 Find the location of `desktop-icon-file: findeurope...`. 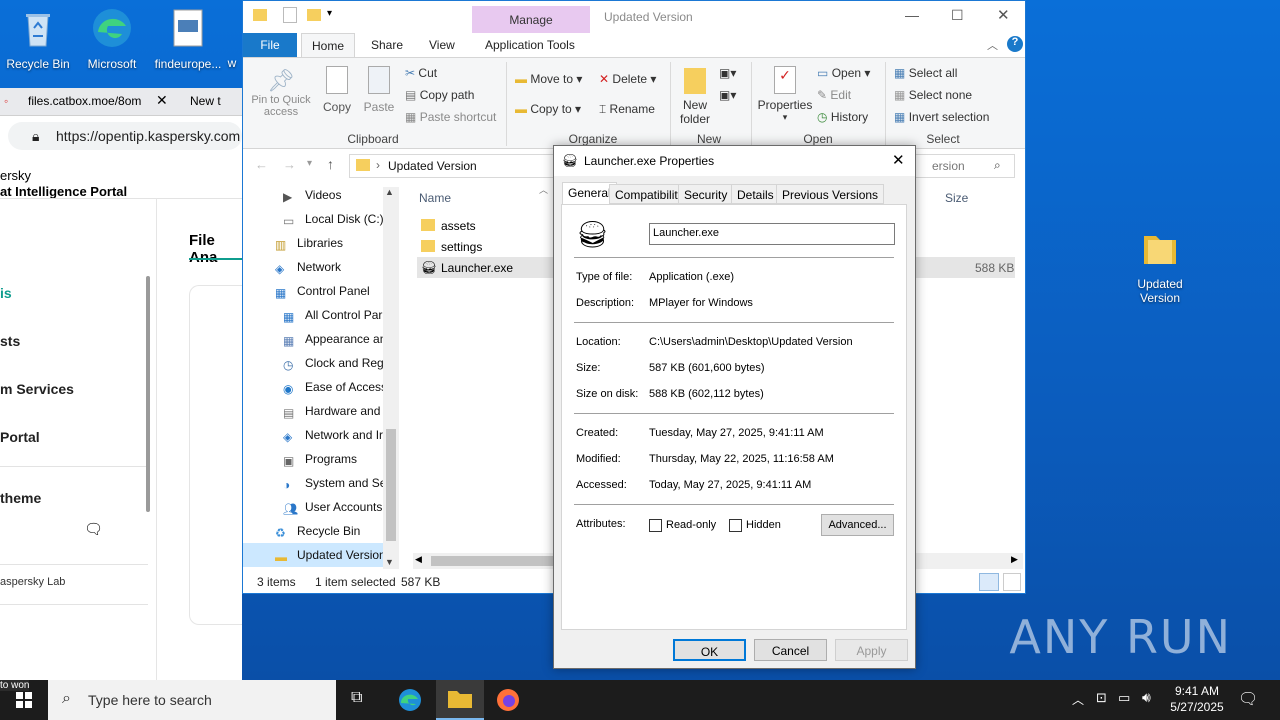

desktop-icon-file: findeurope... is located at coordinates (188, 38).